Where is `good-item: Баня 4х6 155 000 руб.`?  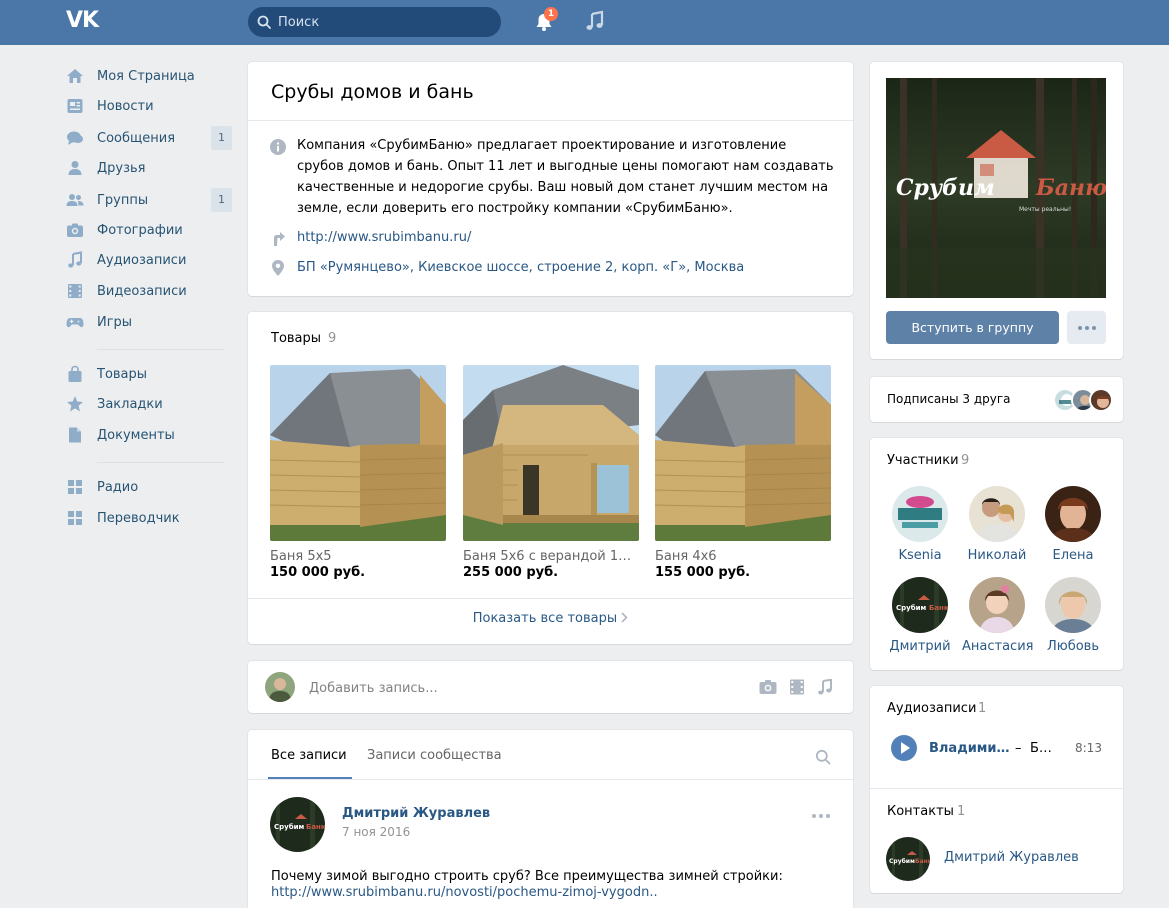 good-item: Баня 4х6 155 000 руб. is located at coordinates (743, 472).